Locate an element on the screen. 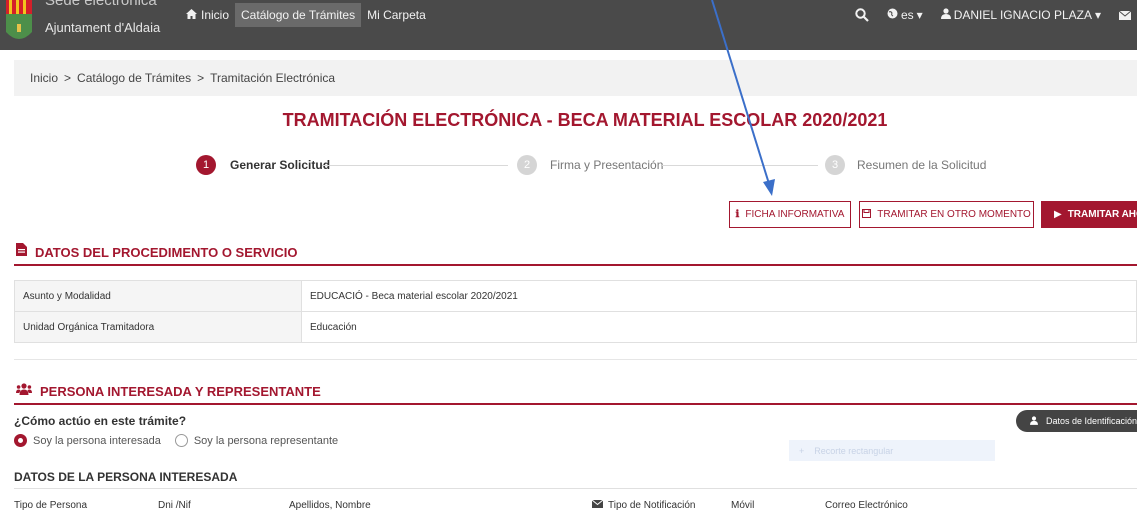 The image size is (1137, 513). breadcrumb-inicio: Inicio is located at coordinates (44, 78).